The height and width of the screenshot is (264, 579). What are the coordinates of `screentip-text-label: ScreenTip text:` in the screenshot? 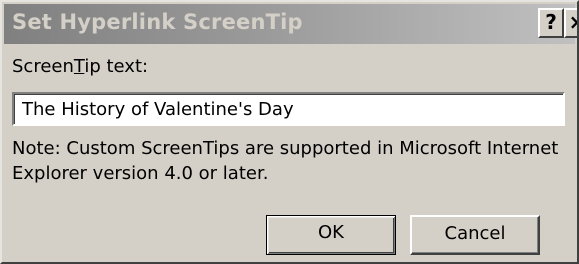 It's located at (80, 66).